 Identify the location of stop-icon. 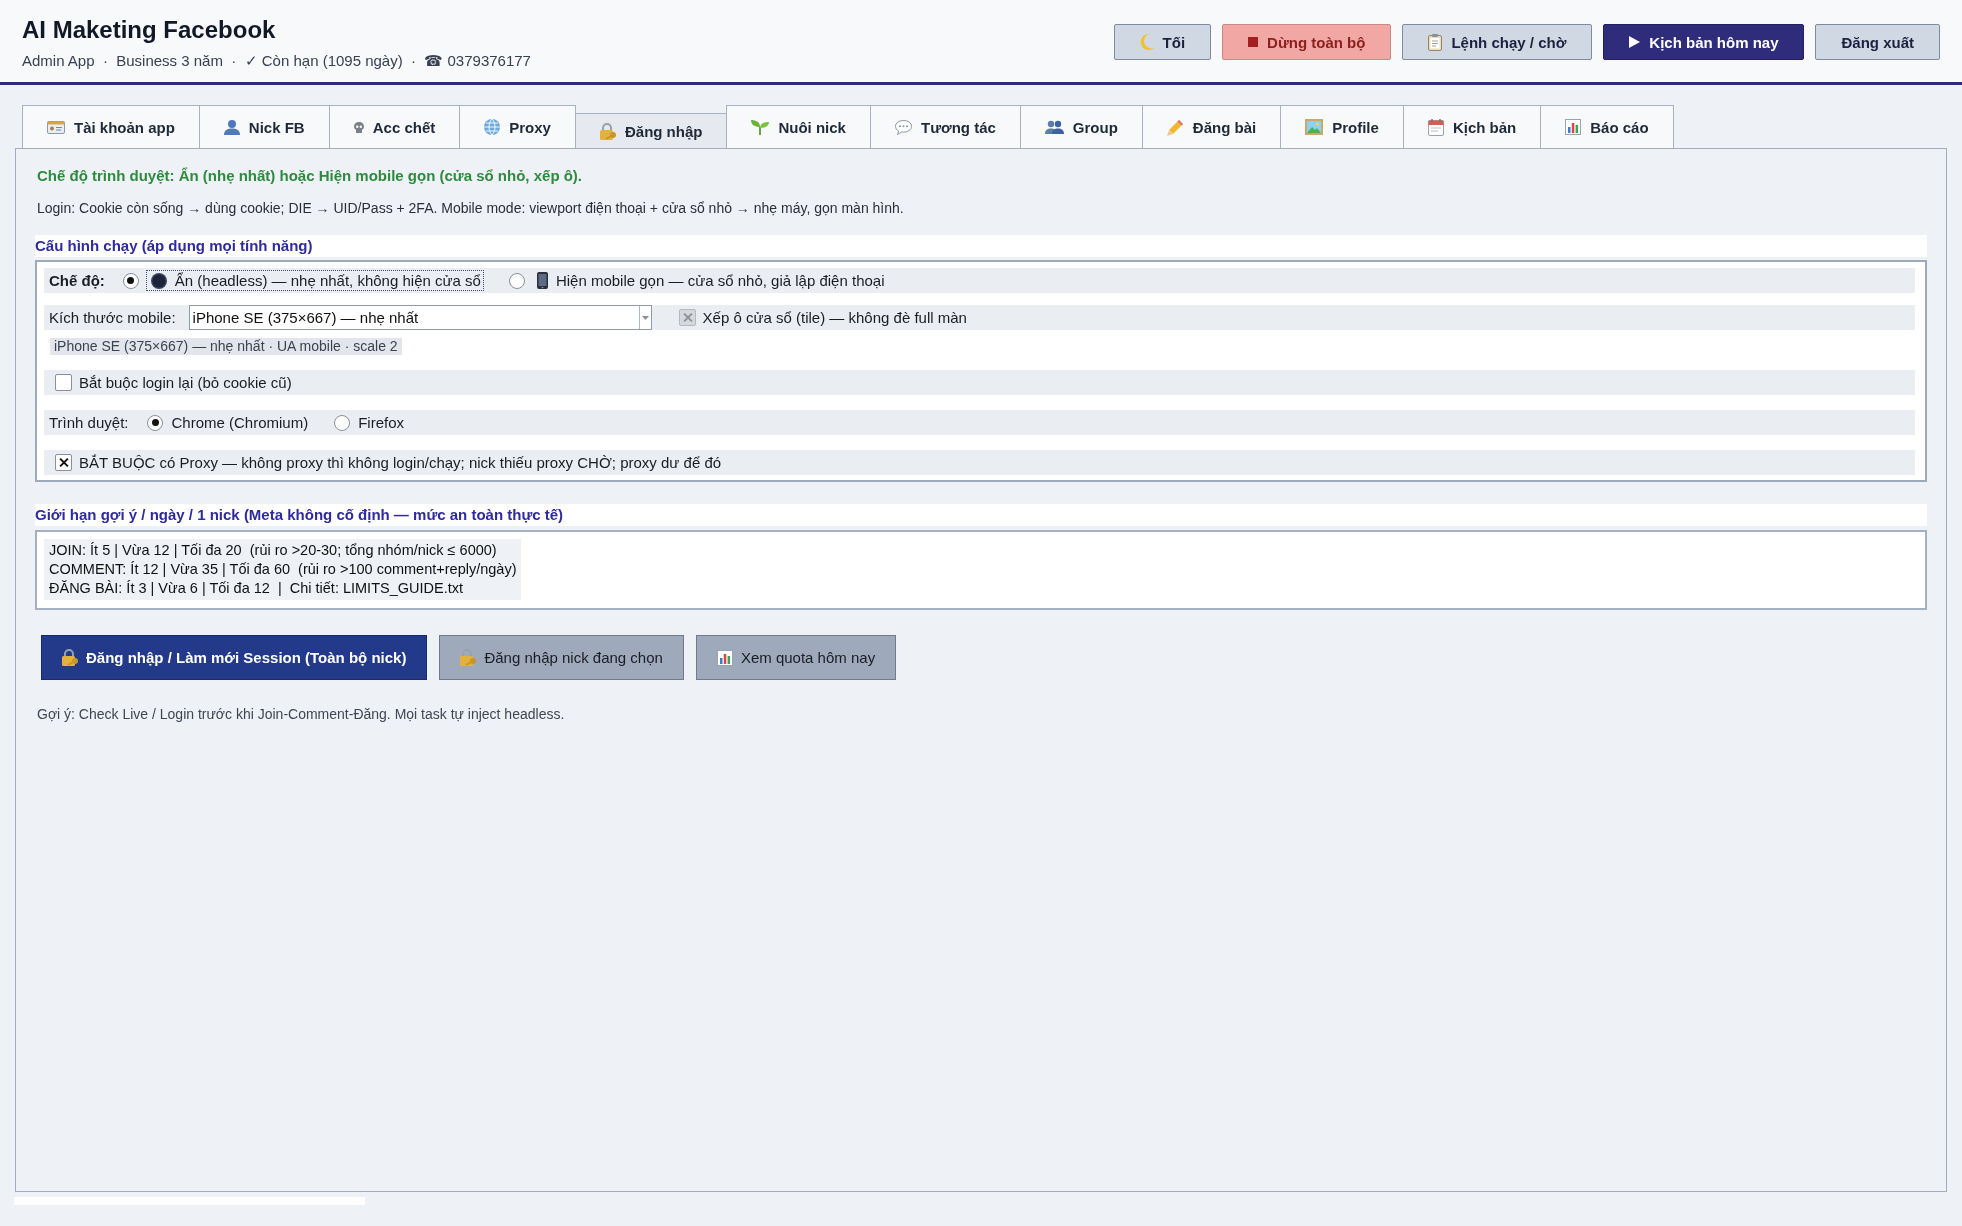
(1253, 42).